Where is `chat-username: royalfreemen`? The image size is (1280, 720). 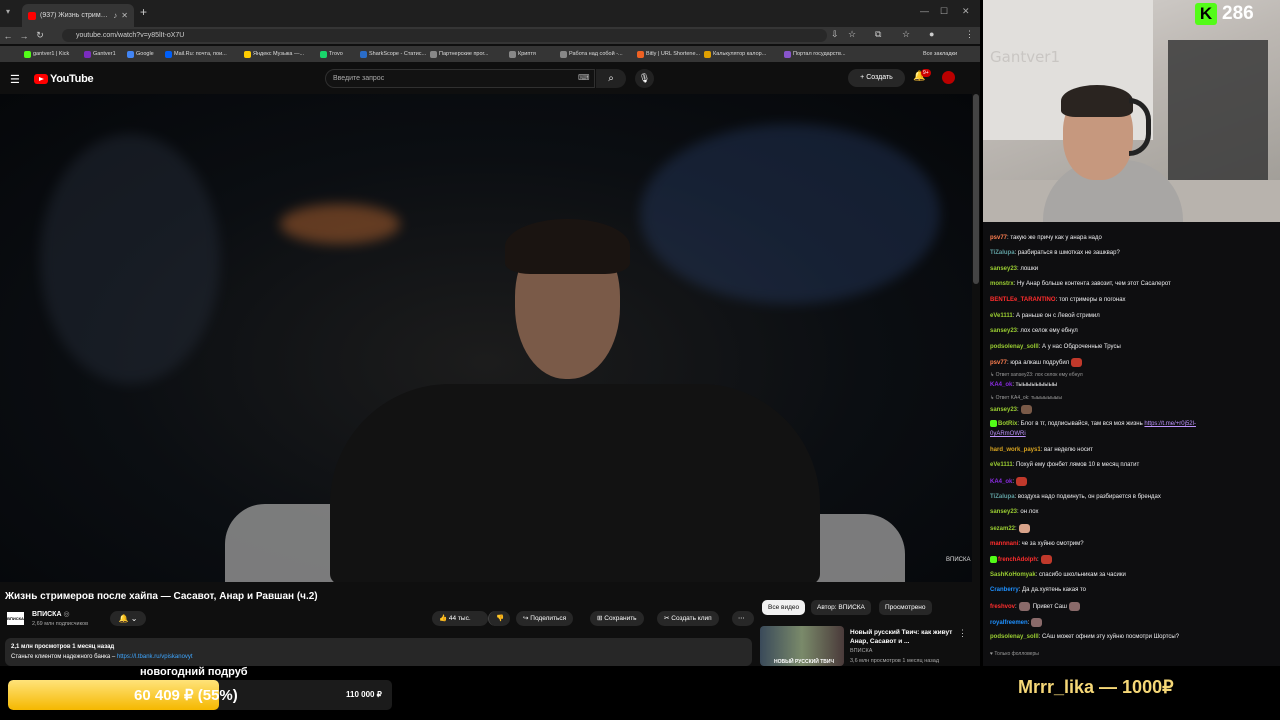
chat-username: royalfreemen is located at coordinates (1009, 623).